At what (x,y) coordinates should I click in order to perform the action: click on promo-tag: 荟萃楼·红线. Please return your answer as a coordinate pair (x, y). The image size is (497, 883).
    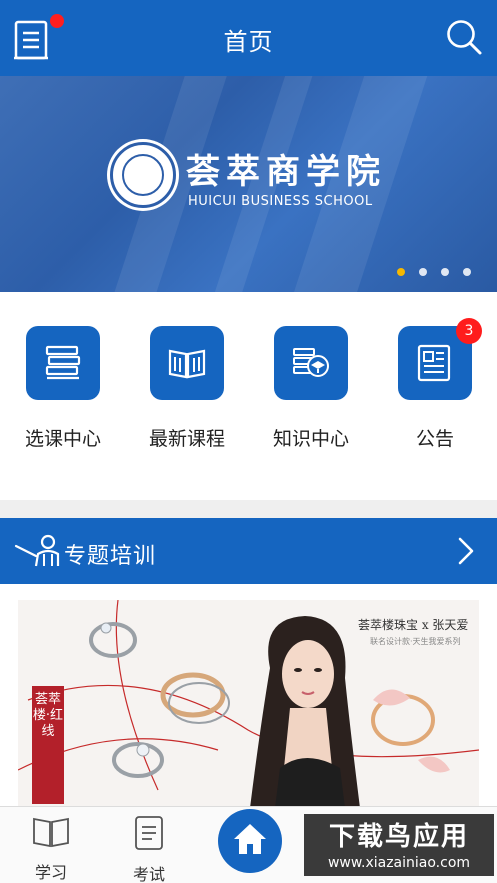
    Looking at the image, I should click on (48, 745).